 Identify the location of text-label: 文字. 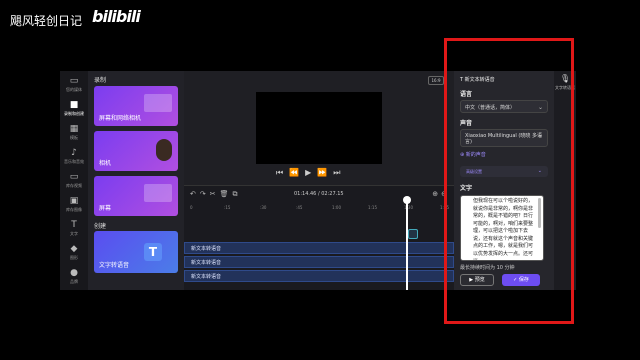
(466, 188).